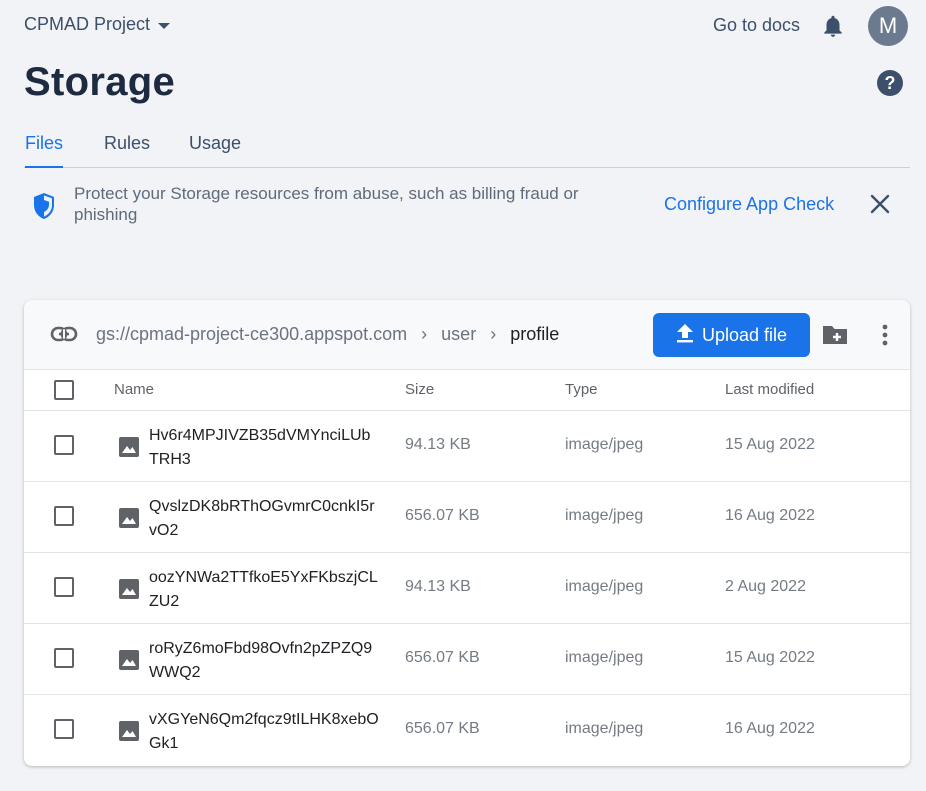  Describe the element at coordinates (890, 83) in the screenshot. I see `help-icon: ?` at that location.